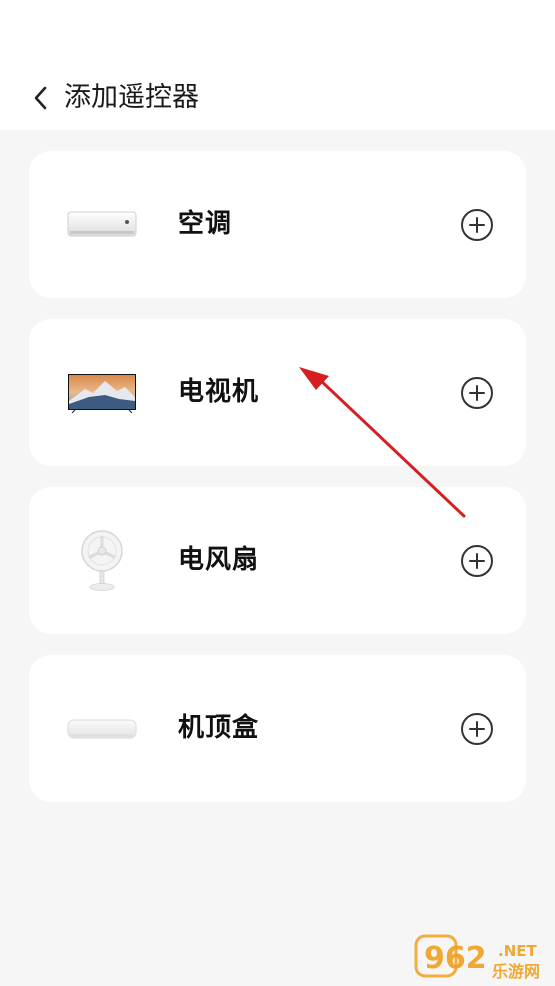  I want to click on set-top-box-image, so click(102, 729).